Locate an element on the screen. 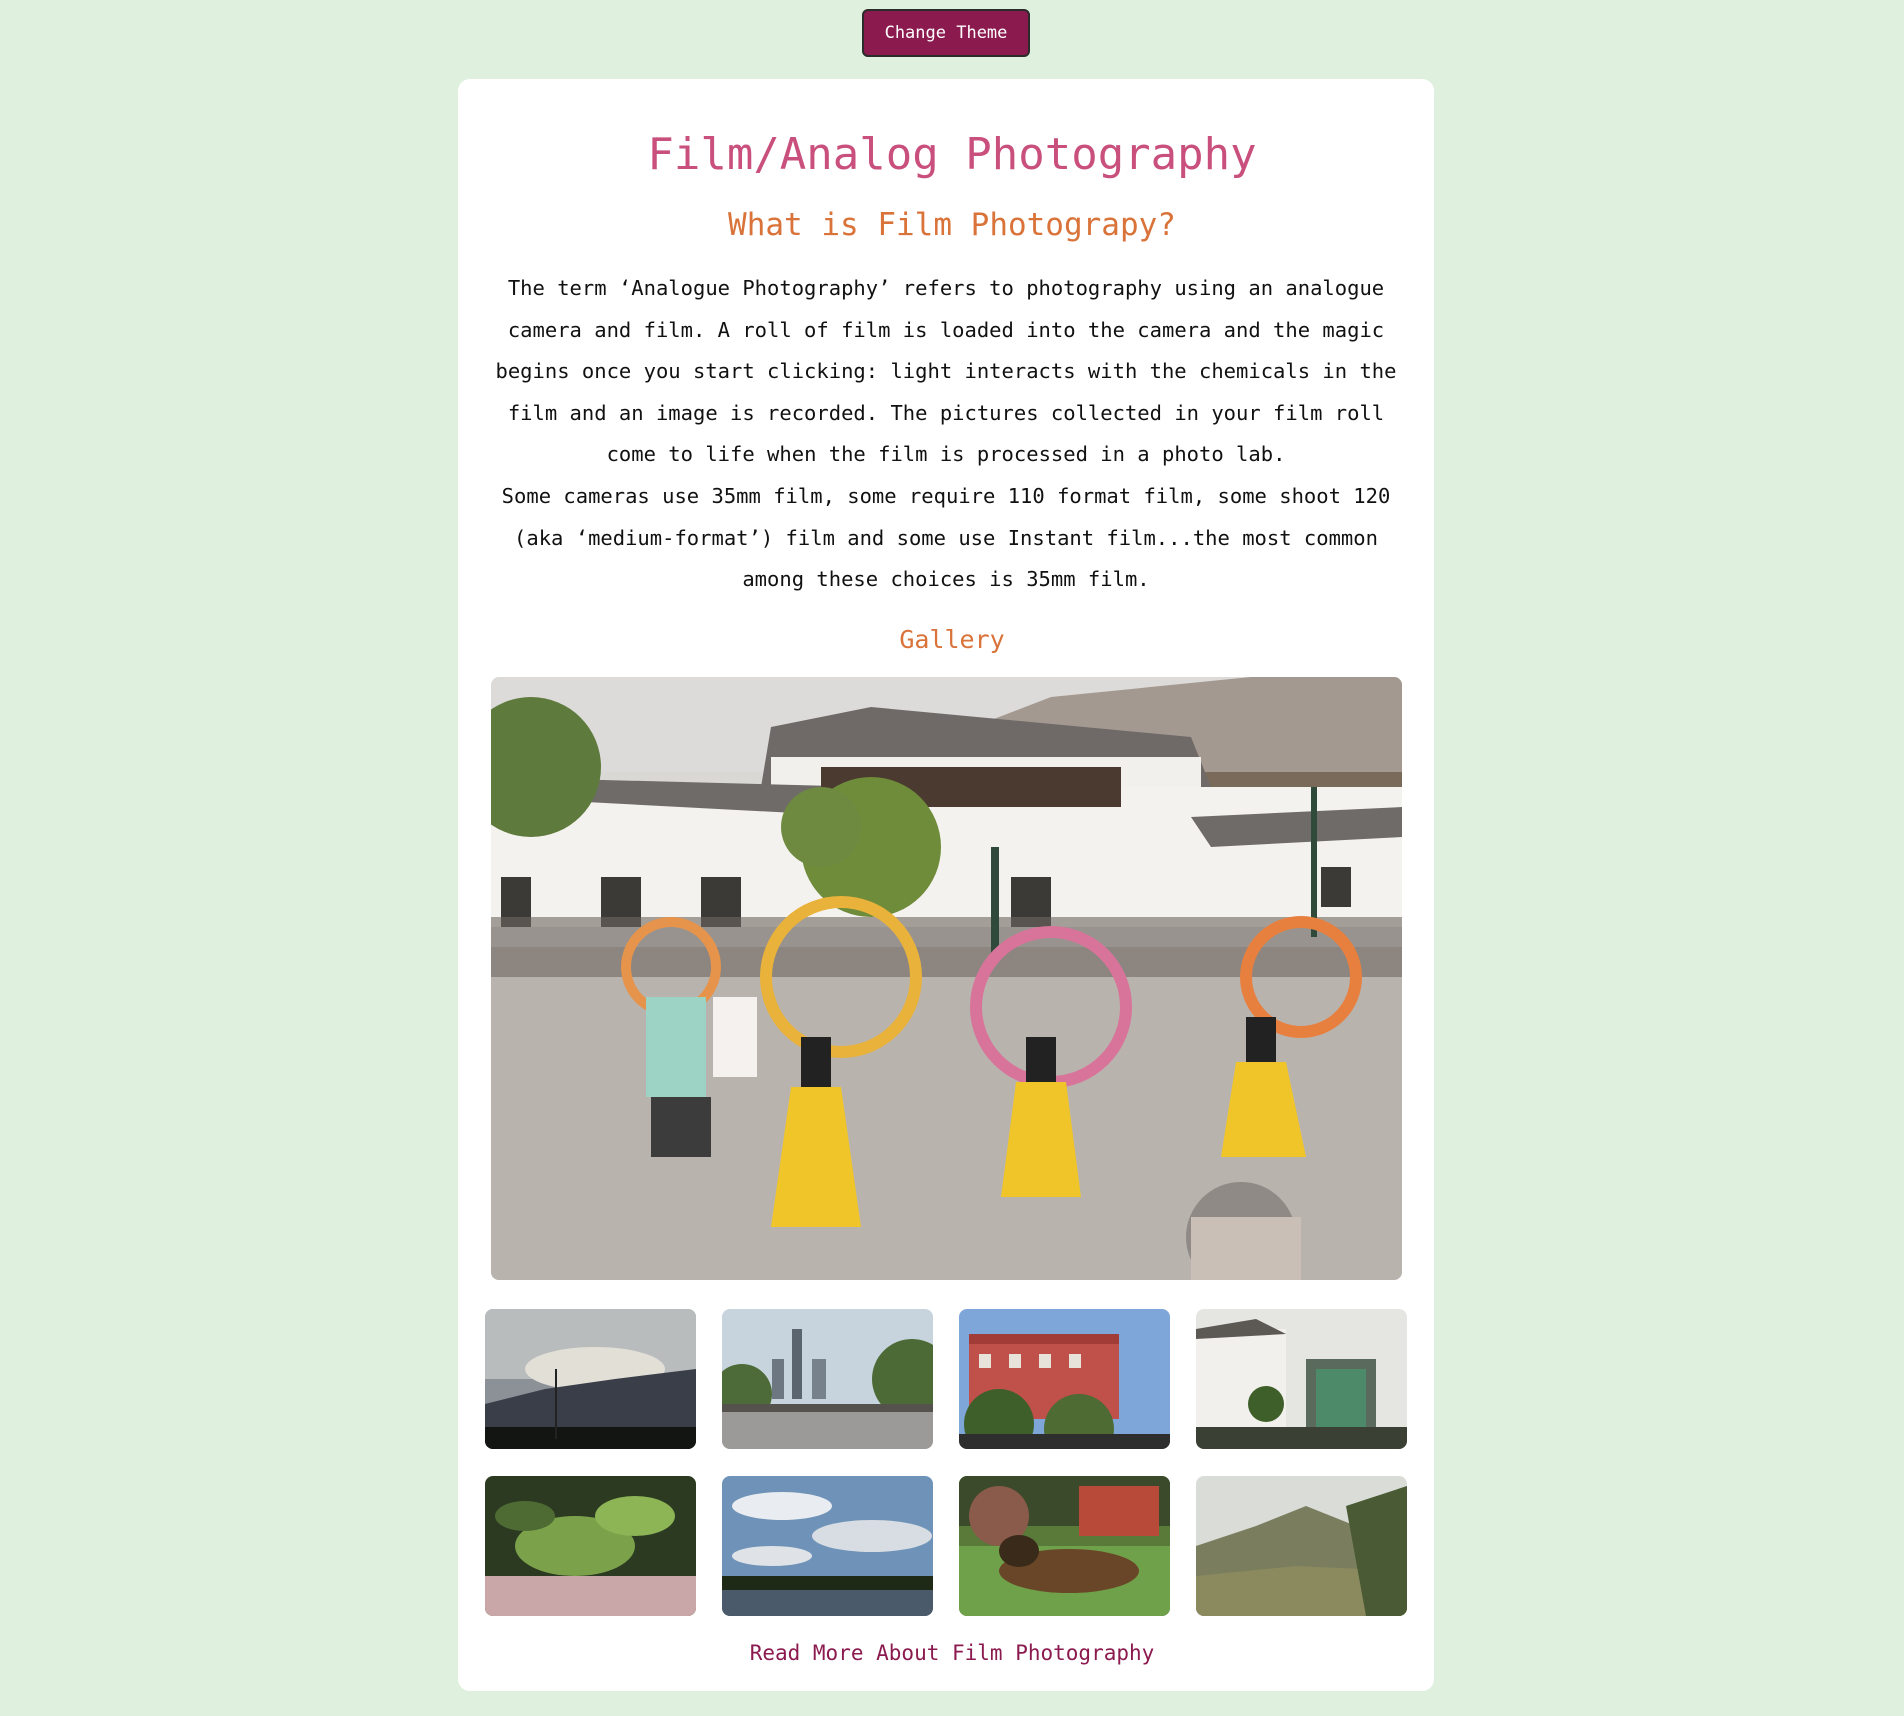 This screenshot has height=1716, width=1904. change-theme-button: Change Theme is located at coordinates (946, 33).